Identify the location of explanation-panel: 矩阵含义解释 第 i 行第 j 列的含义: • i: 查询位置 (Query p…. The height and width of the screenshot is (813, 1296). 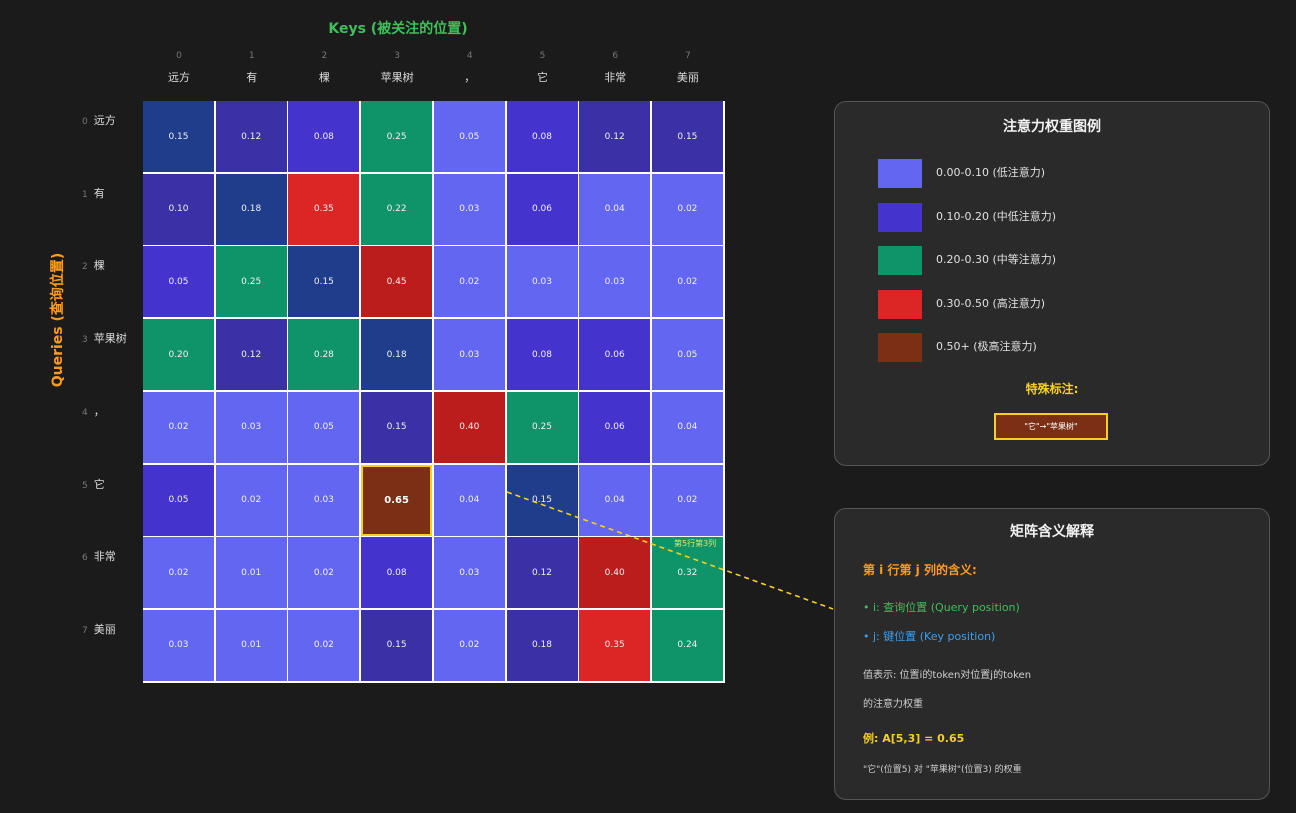
(1052, 654).